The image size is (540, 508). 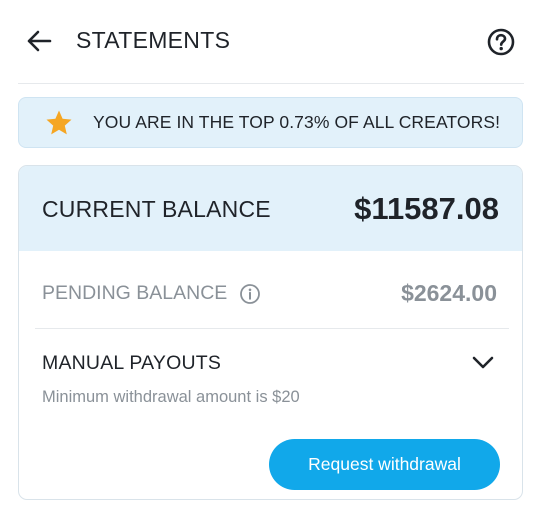 What do you see at coordinates (156, 209) in the screenshot?
I see `current-balance-label: CURRENT BALANCE` at bounding box center [156, 209].